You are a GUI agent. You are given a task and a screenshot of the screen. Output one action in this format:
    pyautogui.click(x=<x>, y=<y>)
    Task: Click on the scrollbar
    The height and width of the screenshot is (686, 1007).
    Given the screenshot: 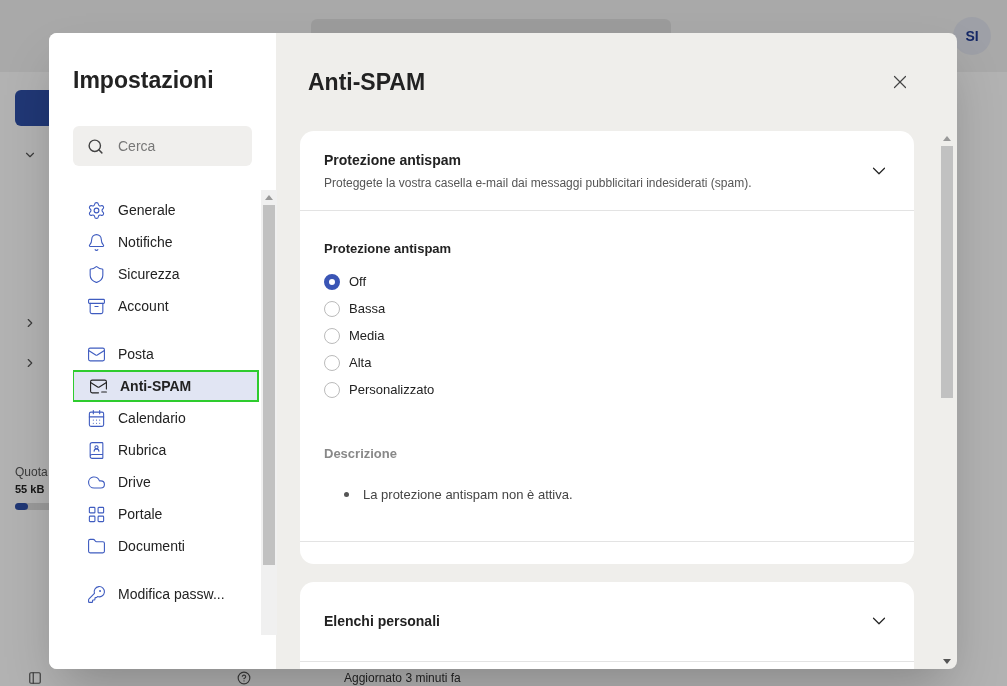 What is the action you would take?
    pyautogui.click(x=269, y=412)
    